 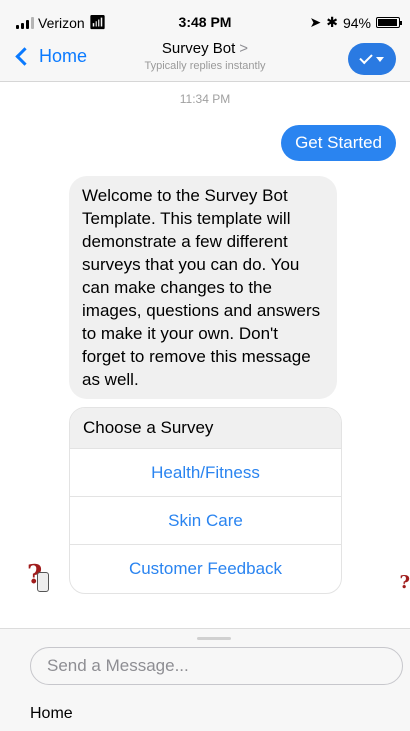 I want to click on conversation-header: Survey Bot > Typically replies instantly, so click(x=205, y=56).